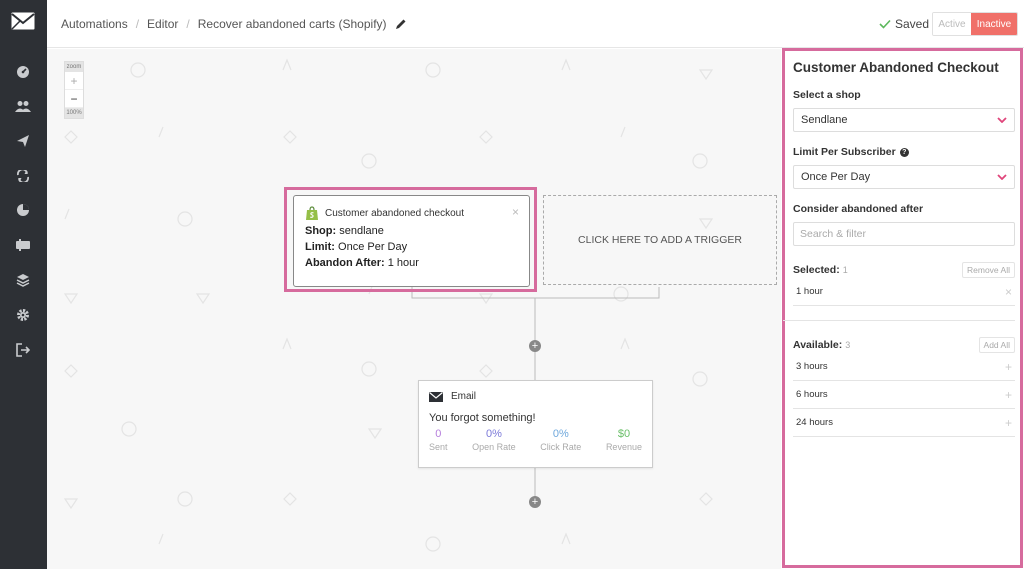 The image size is (1024, 569). Describe the element at coordinates (23, 141) in the screenshot. I see `campaigns-icon` at that location.